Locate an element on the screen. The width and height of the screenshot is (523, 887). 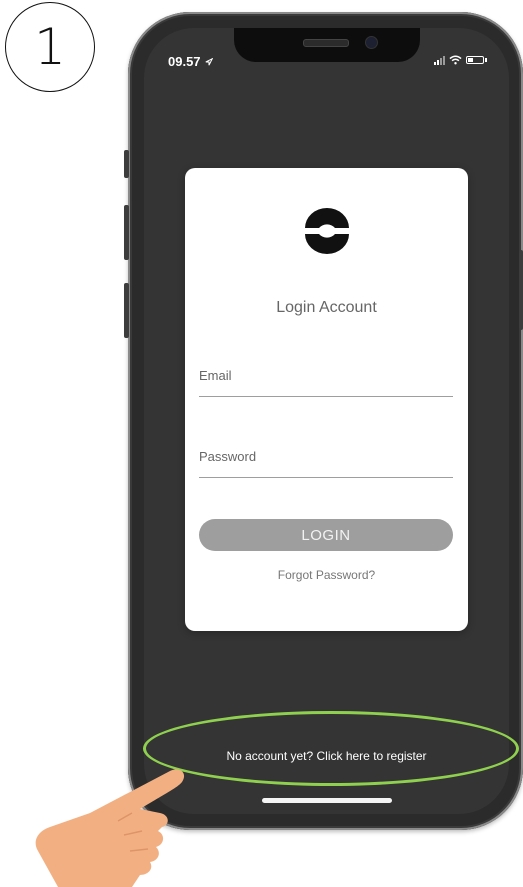
front-camera is located at coordinates (371, 42).